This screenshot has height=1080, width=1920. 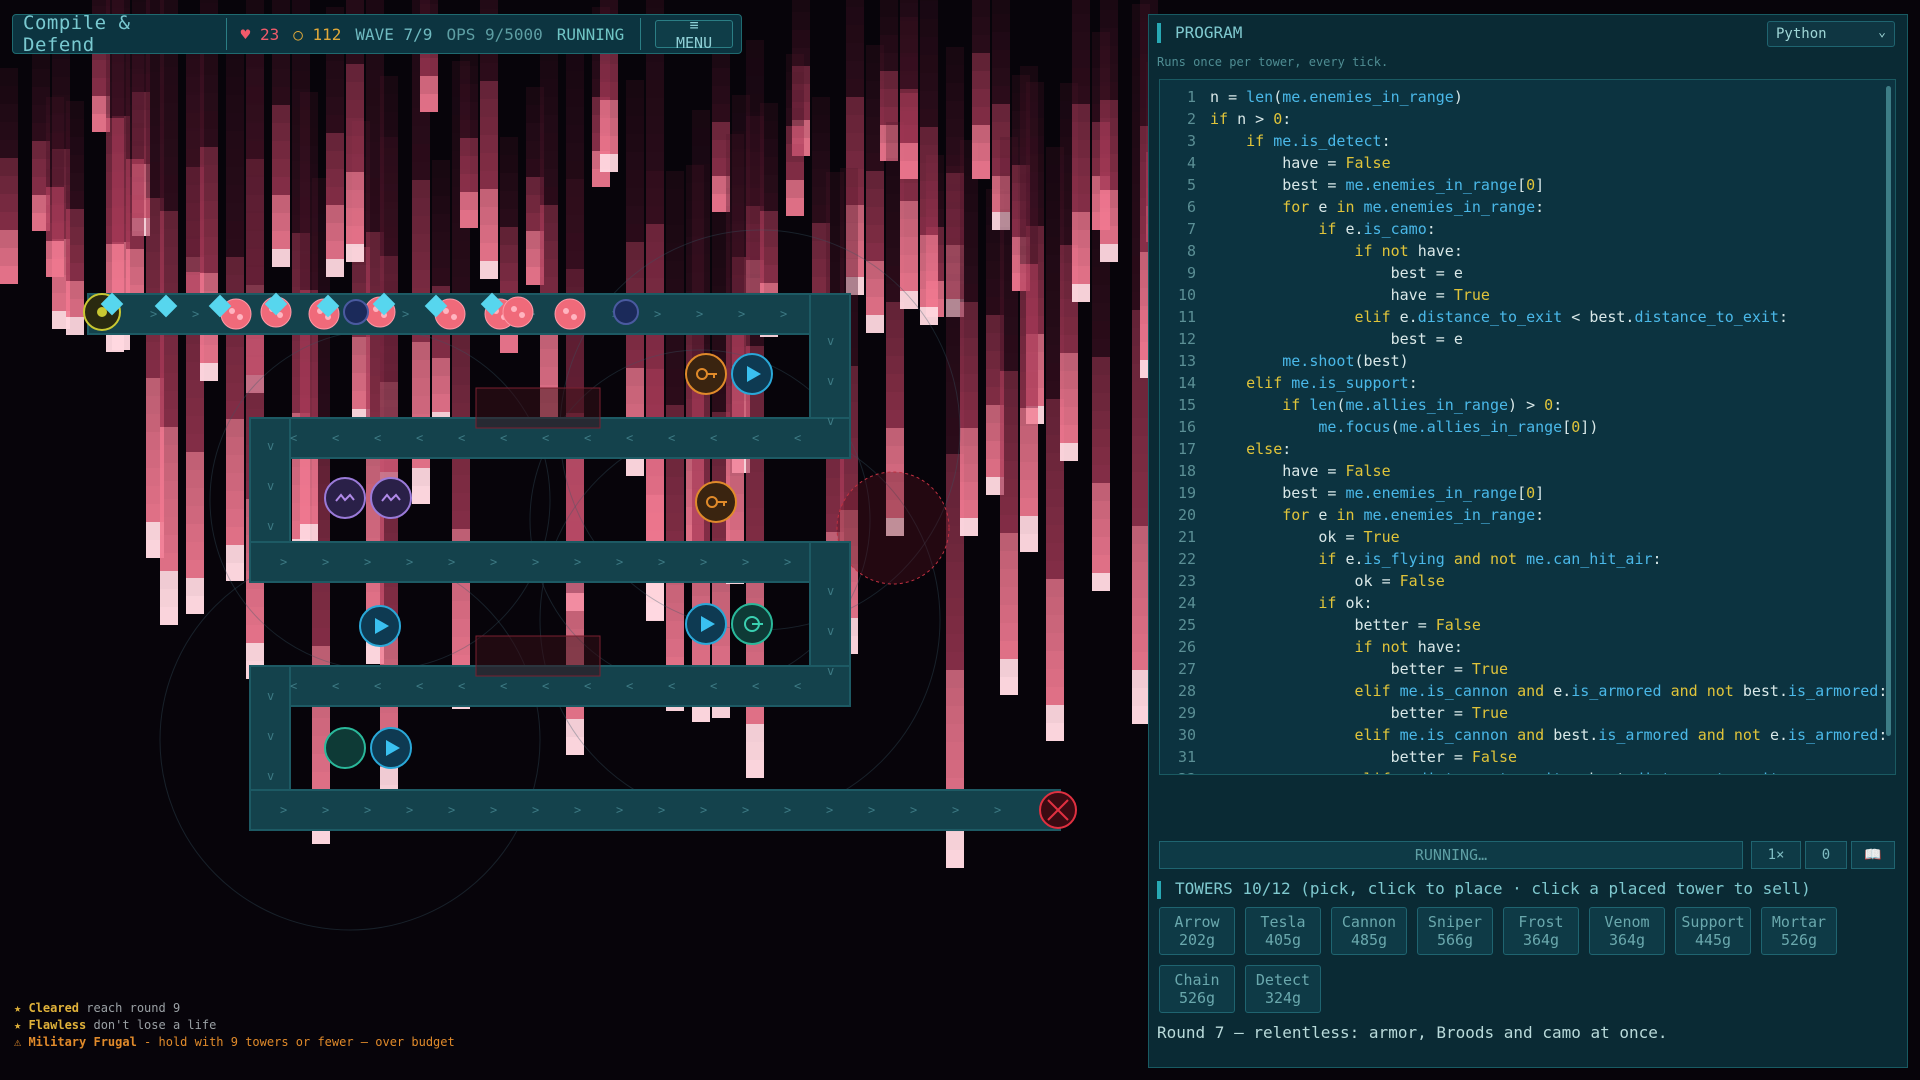 What do you see at coordinates (1275, 163) in the screenshot?
I see `code-line: 4 have = False` at bounding box center [1275, 163].